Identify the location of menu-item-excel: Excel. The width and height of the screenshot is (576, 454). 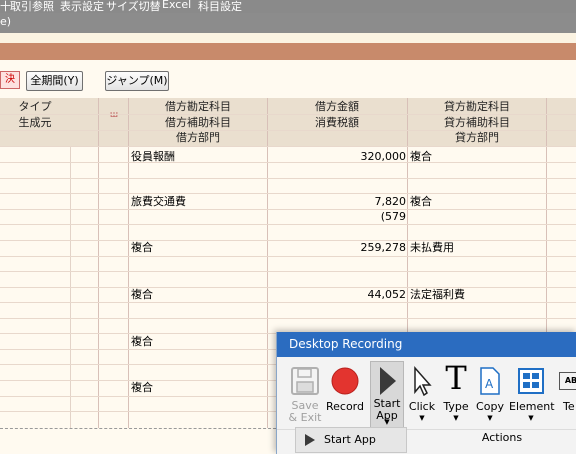
(176, 5).